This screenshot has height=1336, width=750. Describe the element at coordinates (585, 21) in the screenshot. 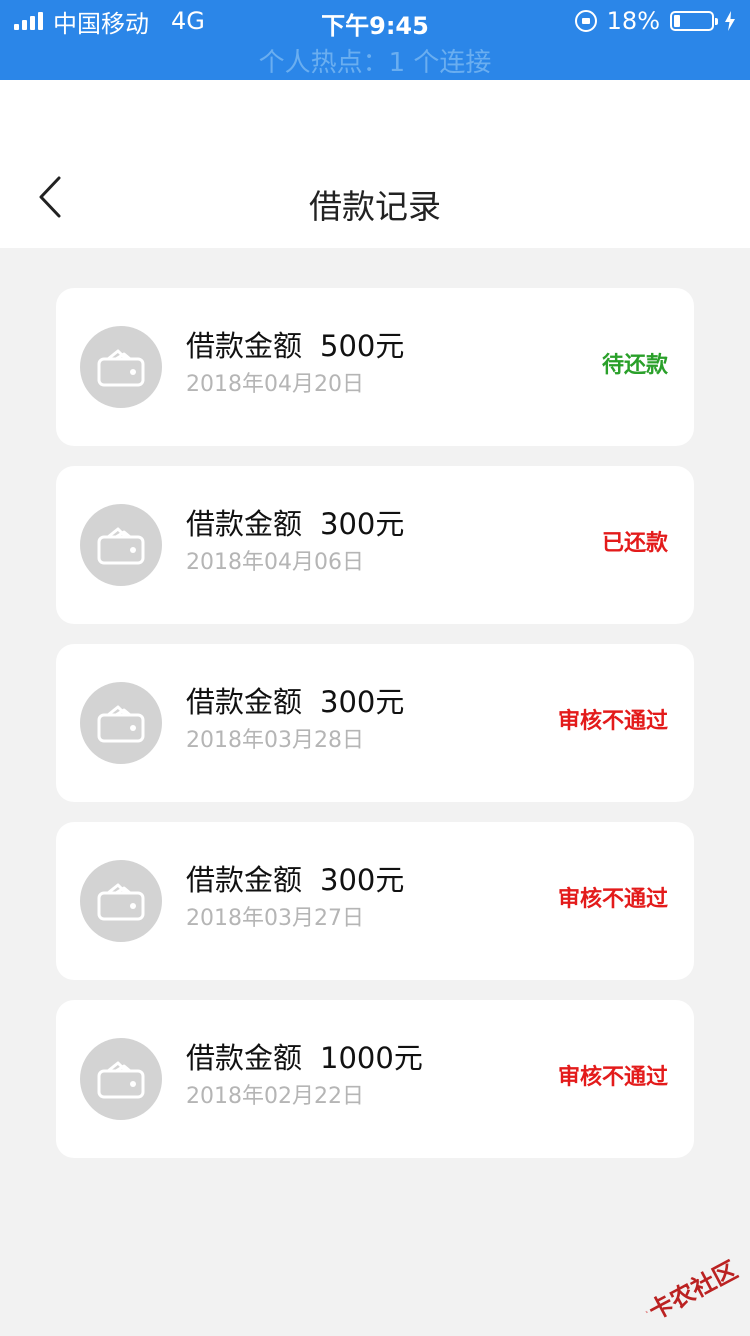

I see `rotation-lock-icon` at that location.